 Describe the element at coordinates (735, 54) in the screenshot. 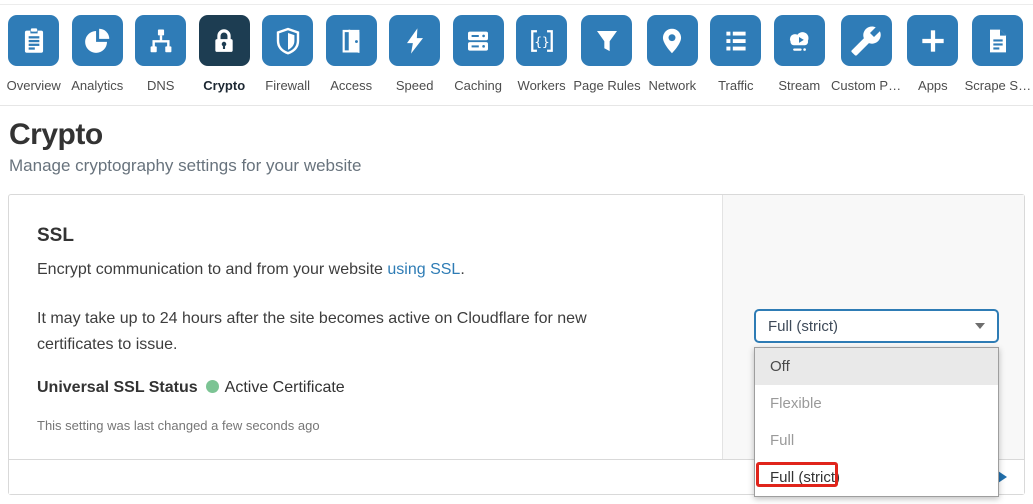

I see `tab-traffic: Traffic` at that location.